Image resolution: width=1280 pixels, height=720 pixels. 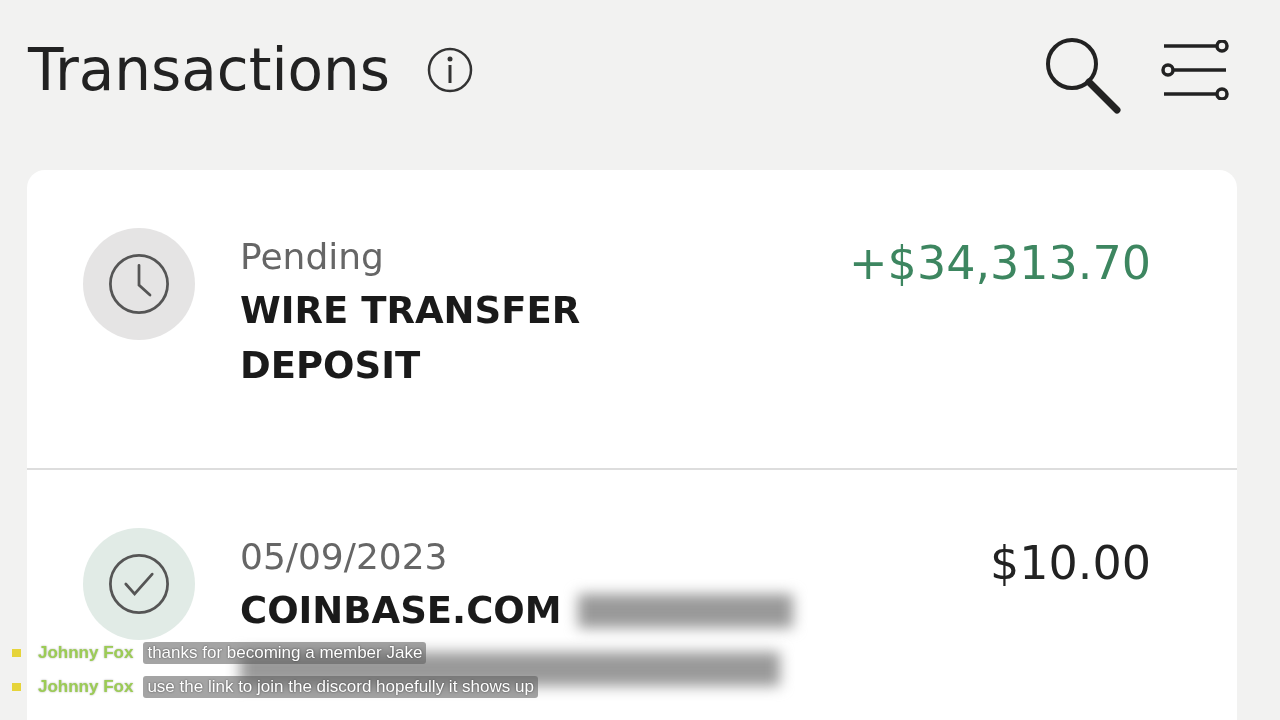 I want to click on transaction-date: Pending, so click(x=312, y=256).